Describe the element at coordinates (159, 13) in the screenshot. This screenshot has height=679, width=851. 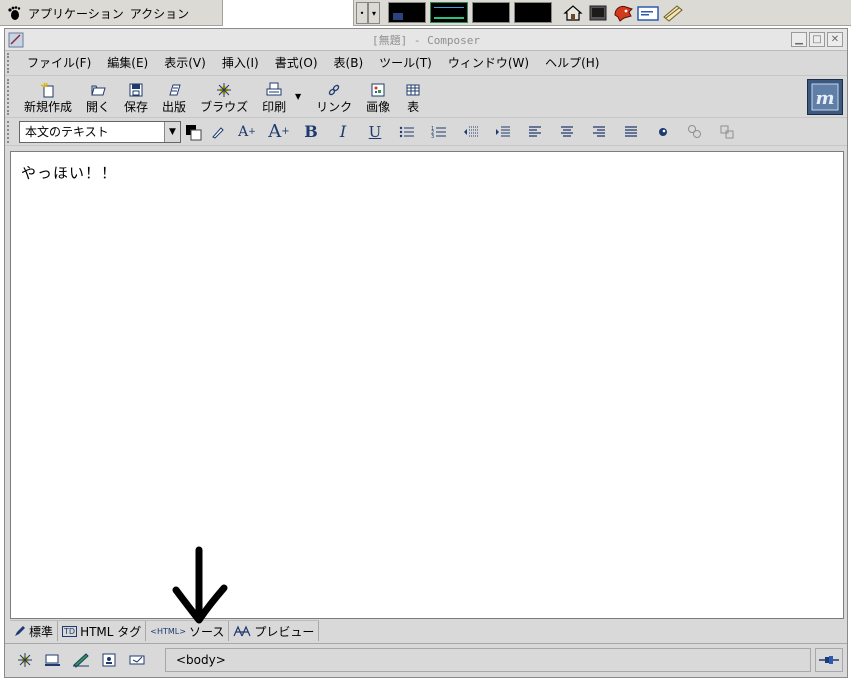
I see `actions-menu-label: アクション` at that location.